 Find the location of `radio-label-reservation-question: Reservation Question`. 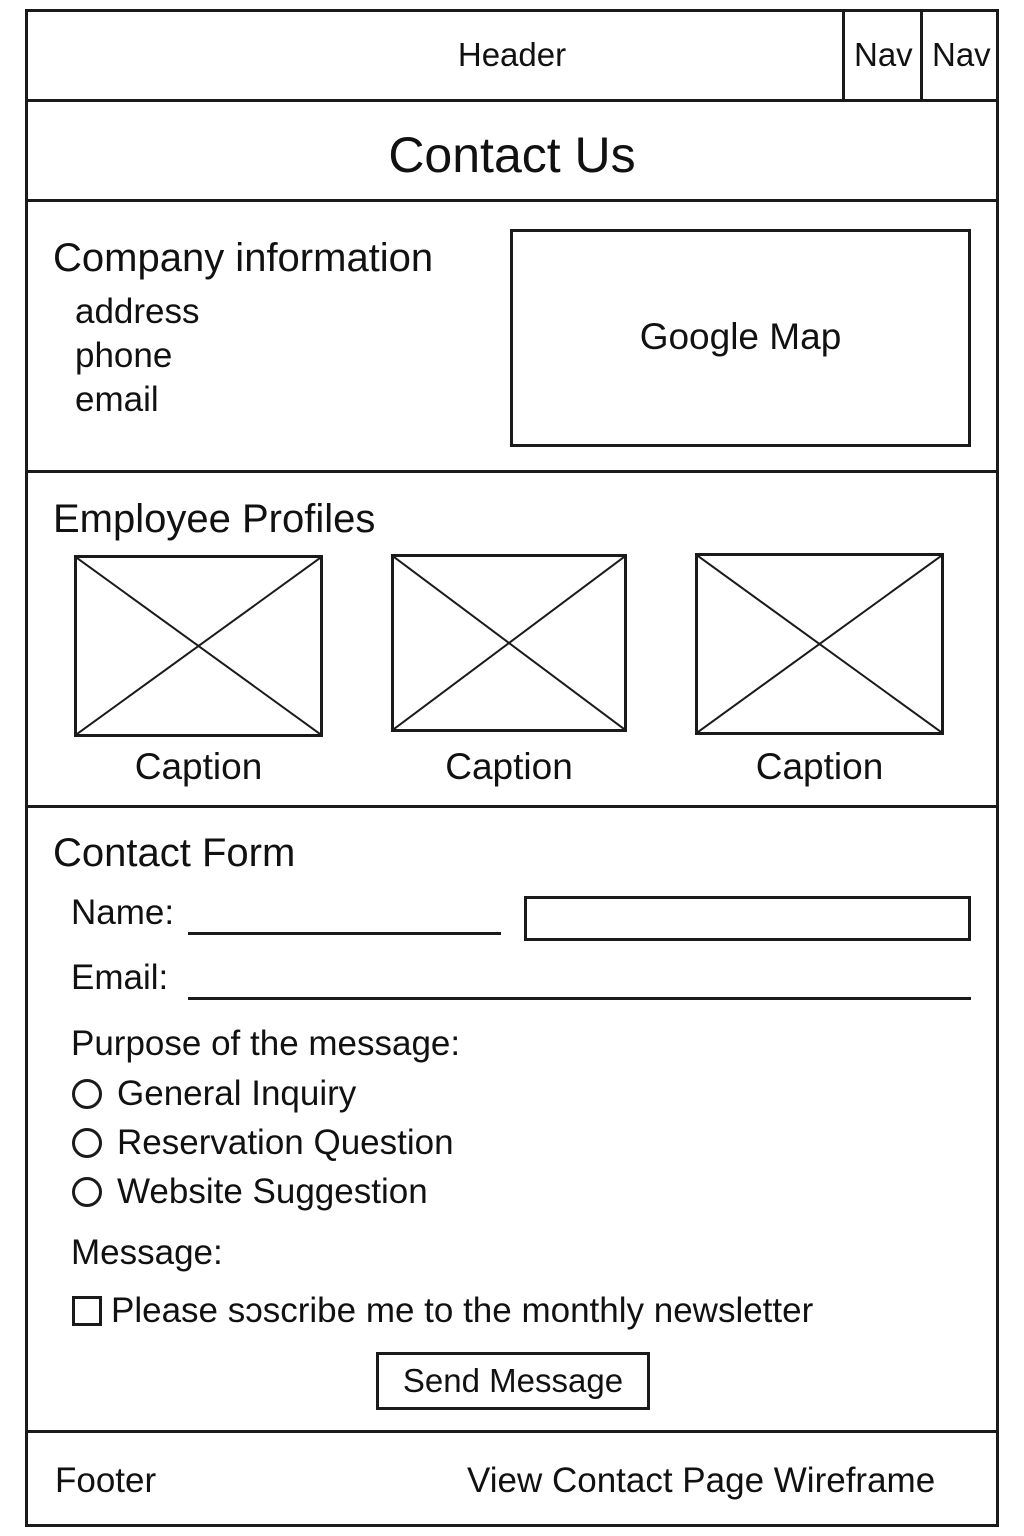

radio-label-reservation-question: Reservation Question is located at coordinates (285, 1142).